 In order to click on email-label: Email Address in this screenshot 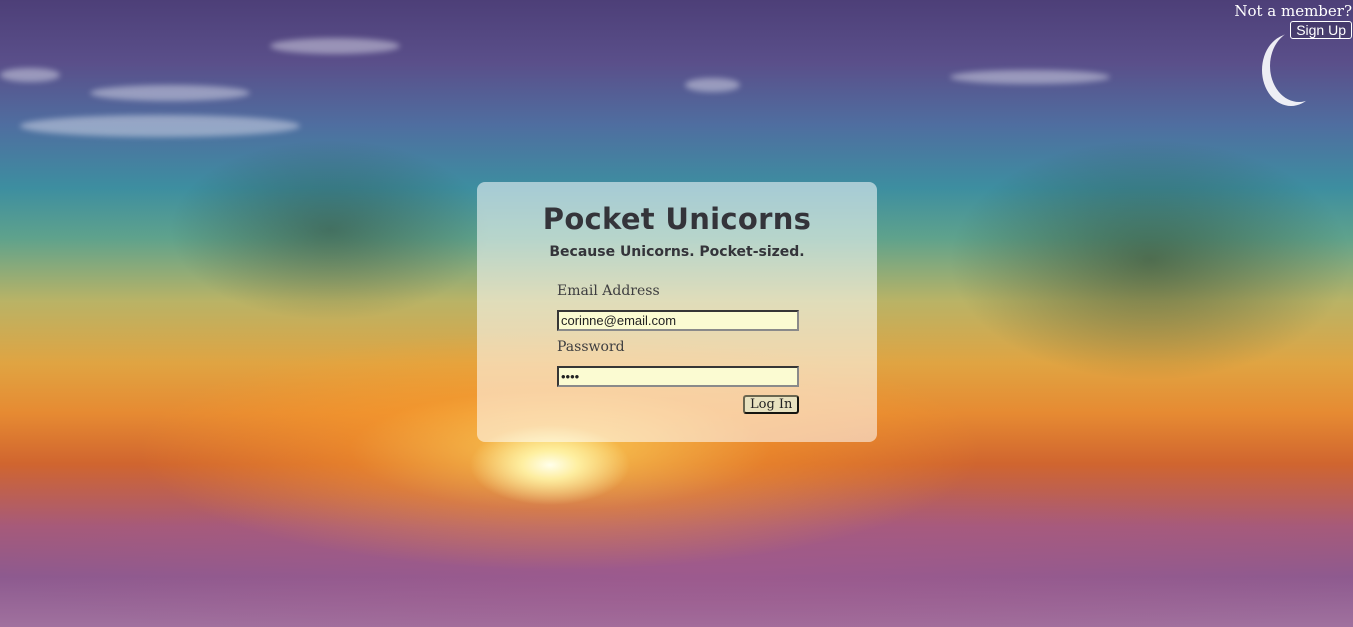, I will do `click(608, 291)`.